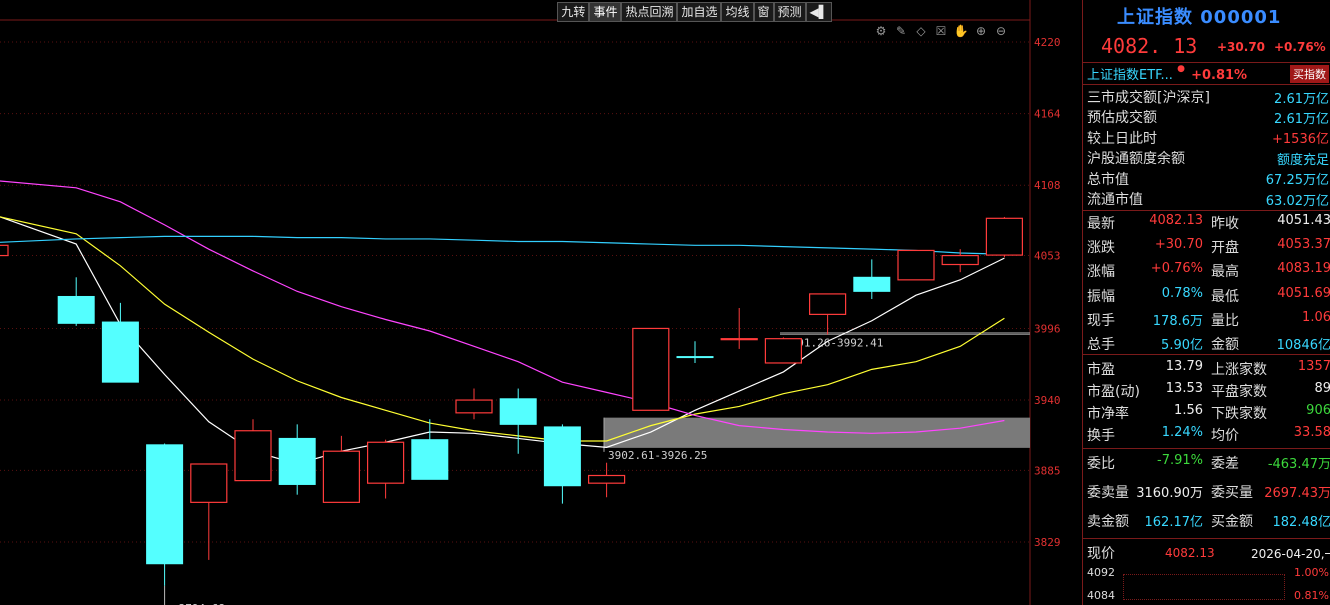 The height and width of the screenshot is (605, 1330). I want to click on settings-icon: ⚙, so click(881, 31).